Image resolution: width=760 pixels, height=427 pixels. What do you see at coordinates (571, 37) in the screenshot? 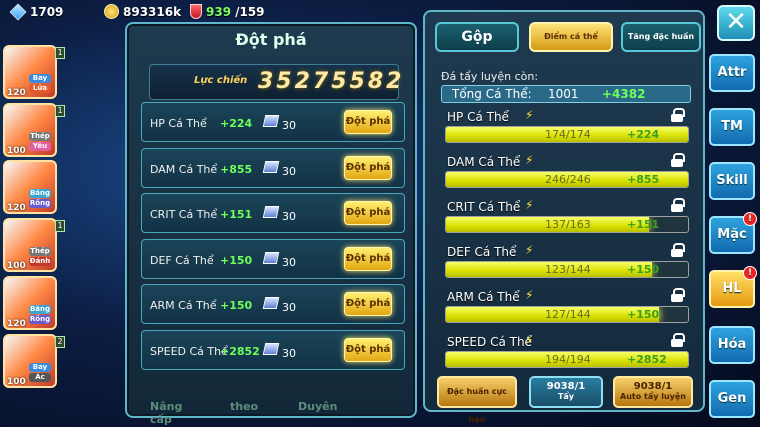
I see `tab-individual-points: Điểm cá thể` at bounding box center [571, 37].